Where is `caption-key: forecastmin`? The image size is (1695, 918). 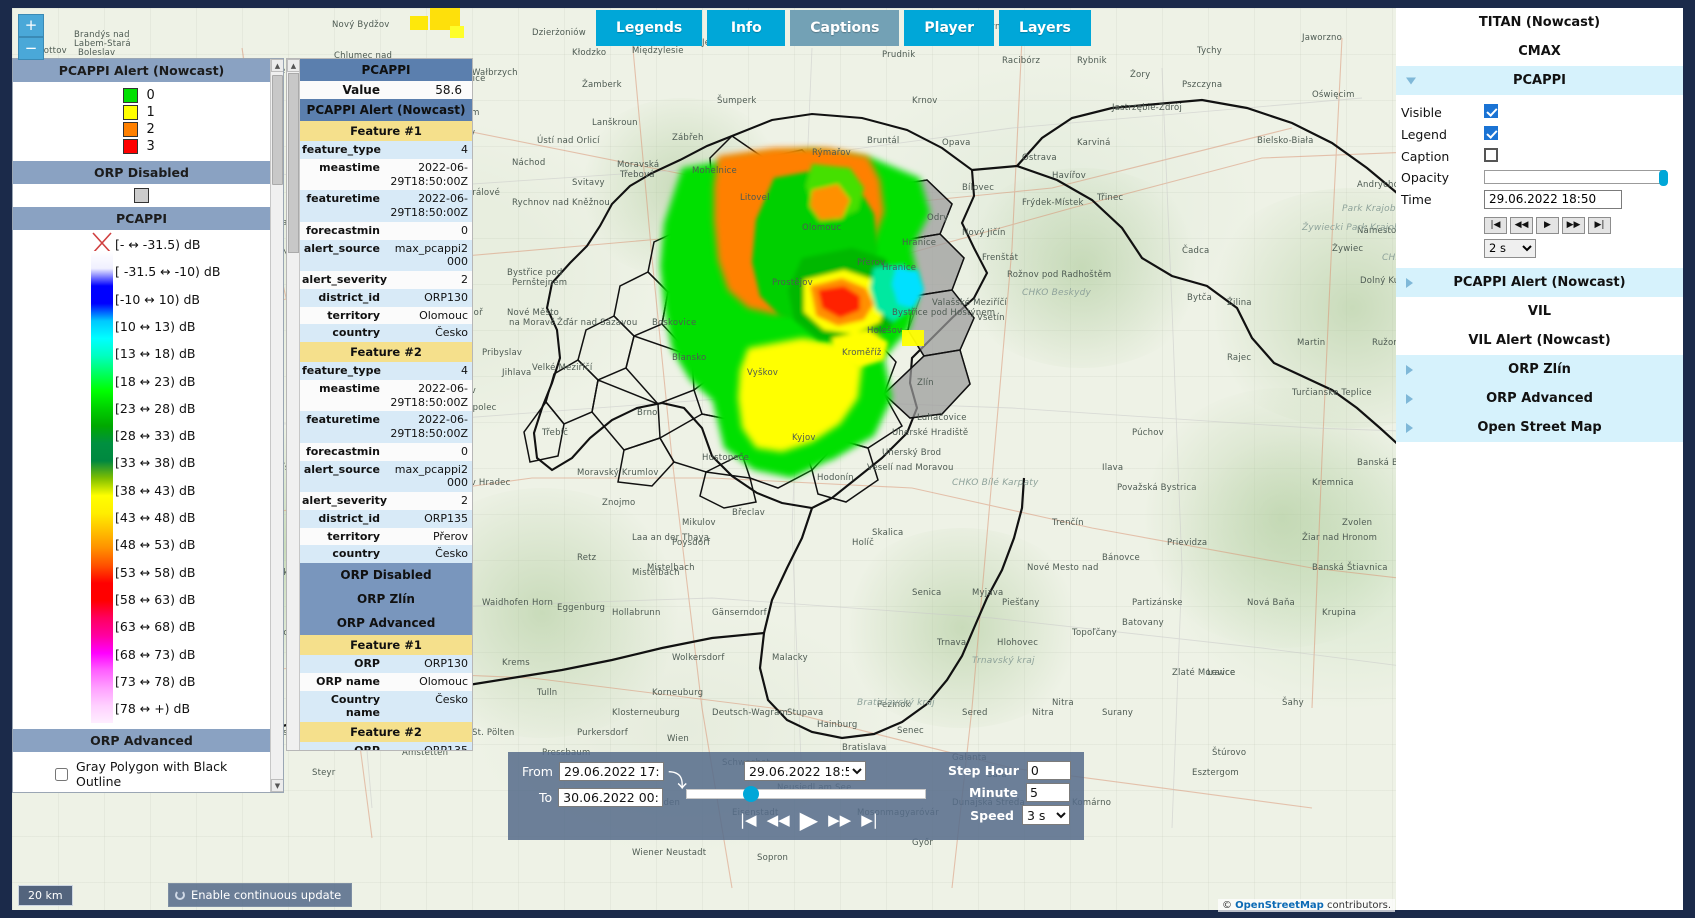 caption-key: forecastmin is located at coordinates (342, 230).